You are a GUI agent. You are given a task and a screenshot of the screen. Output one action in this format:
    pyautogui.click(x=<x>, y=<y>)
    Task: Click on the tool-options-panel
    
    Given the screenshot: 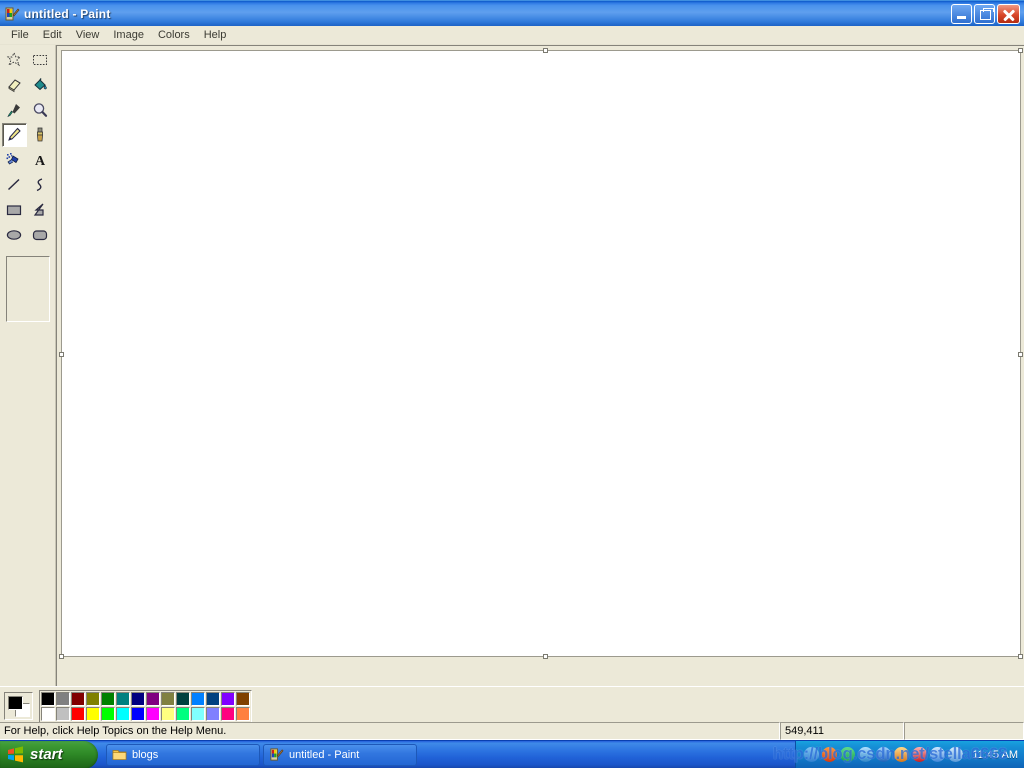 What is the action you would take?
    pyautogui.click(x=27, y=289)
    